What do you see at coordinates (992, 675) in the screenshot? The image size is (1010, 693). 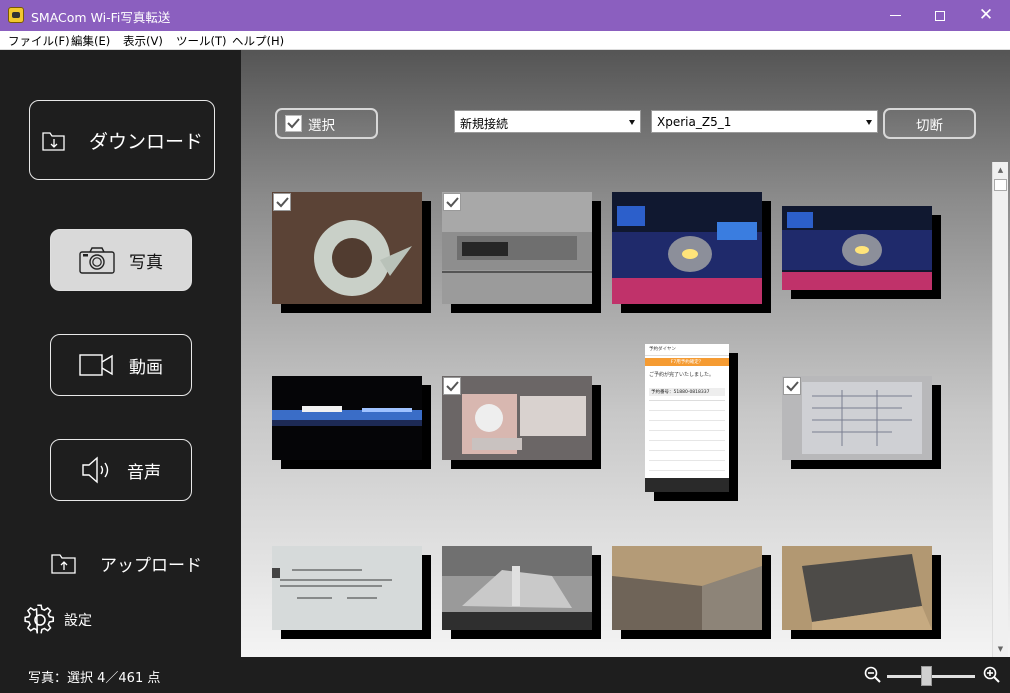 I see `zoom-in-icon` at bounding box center [992, 675].